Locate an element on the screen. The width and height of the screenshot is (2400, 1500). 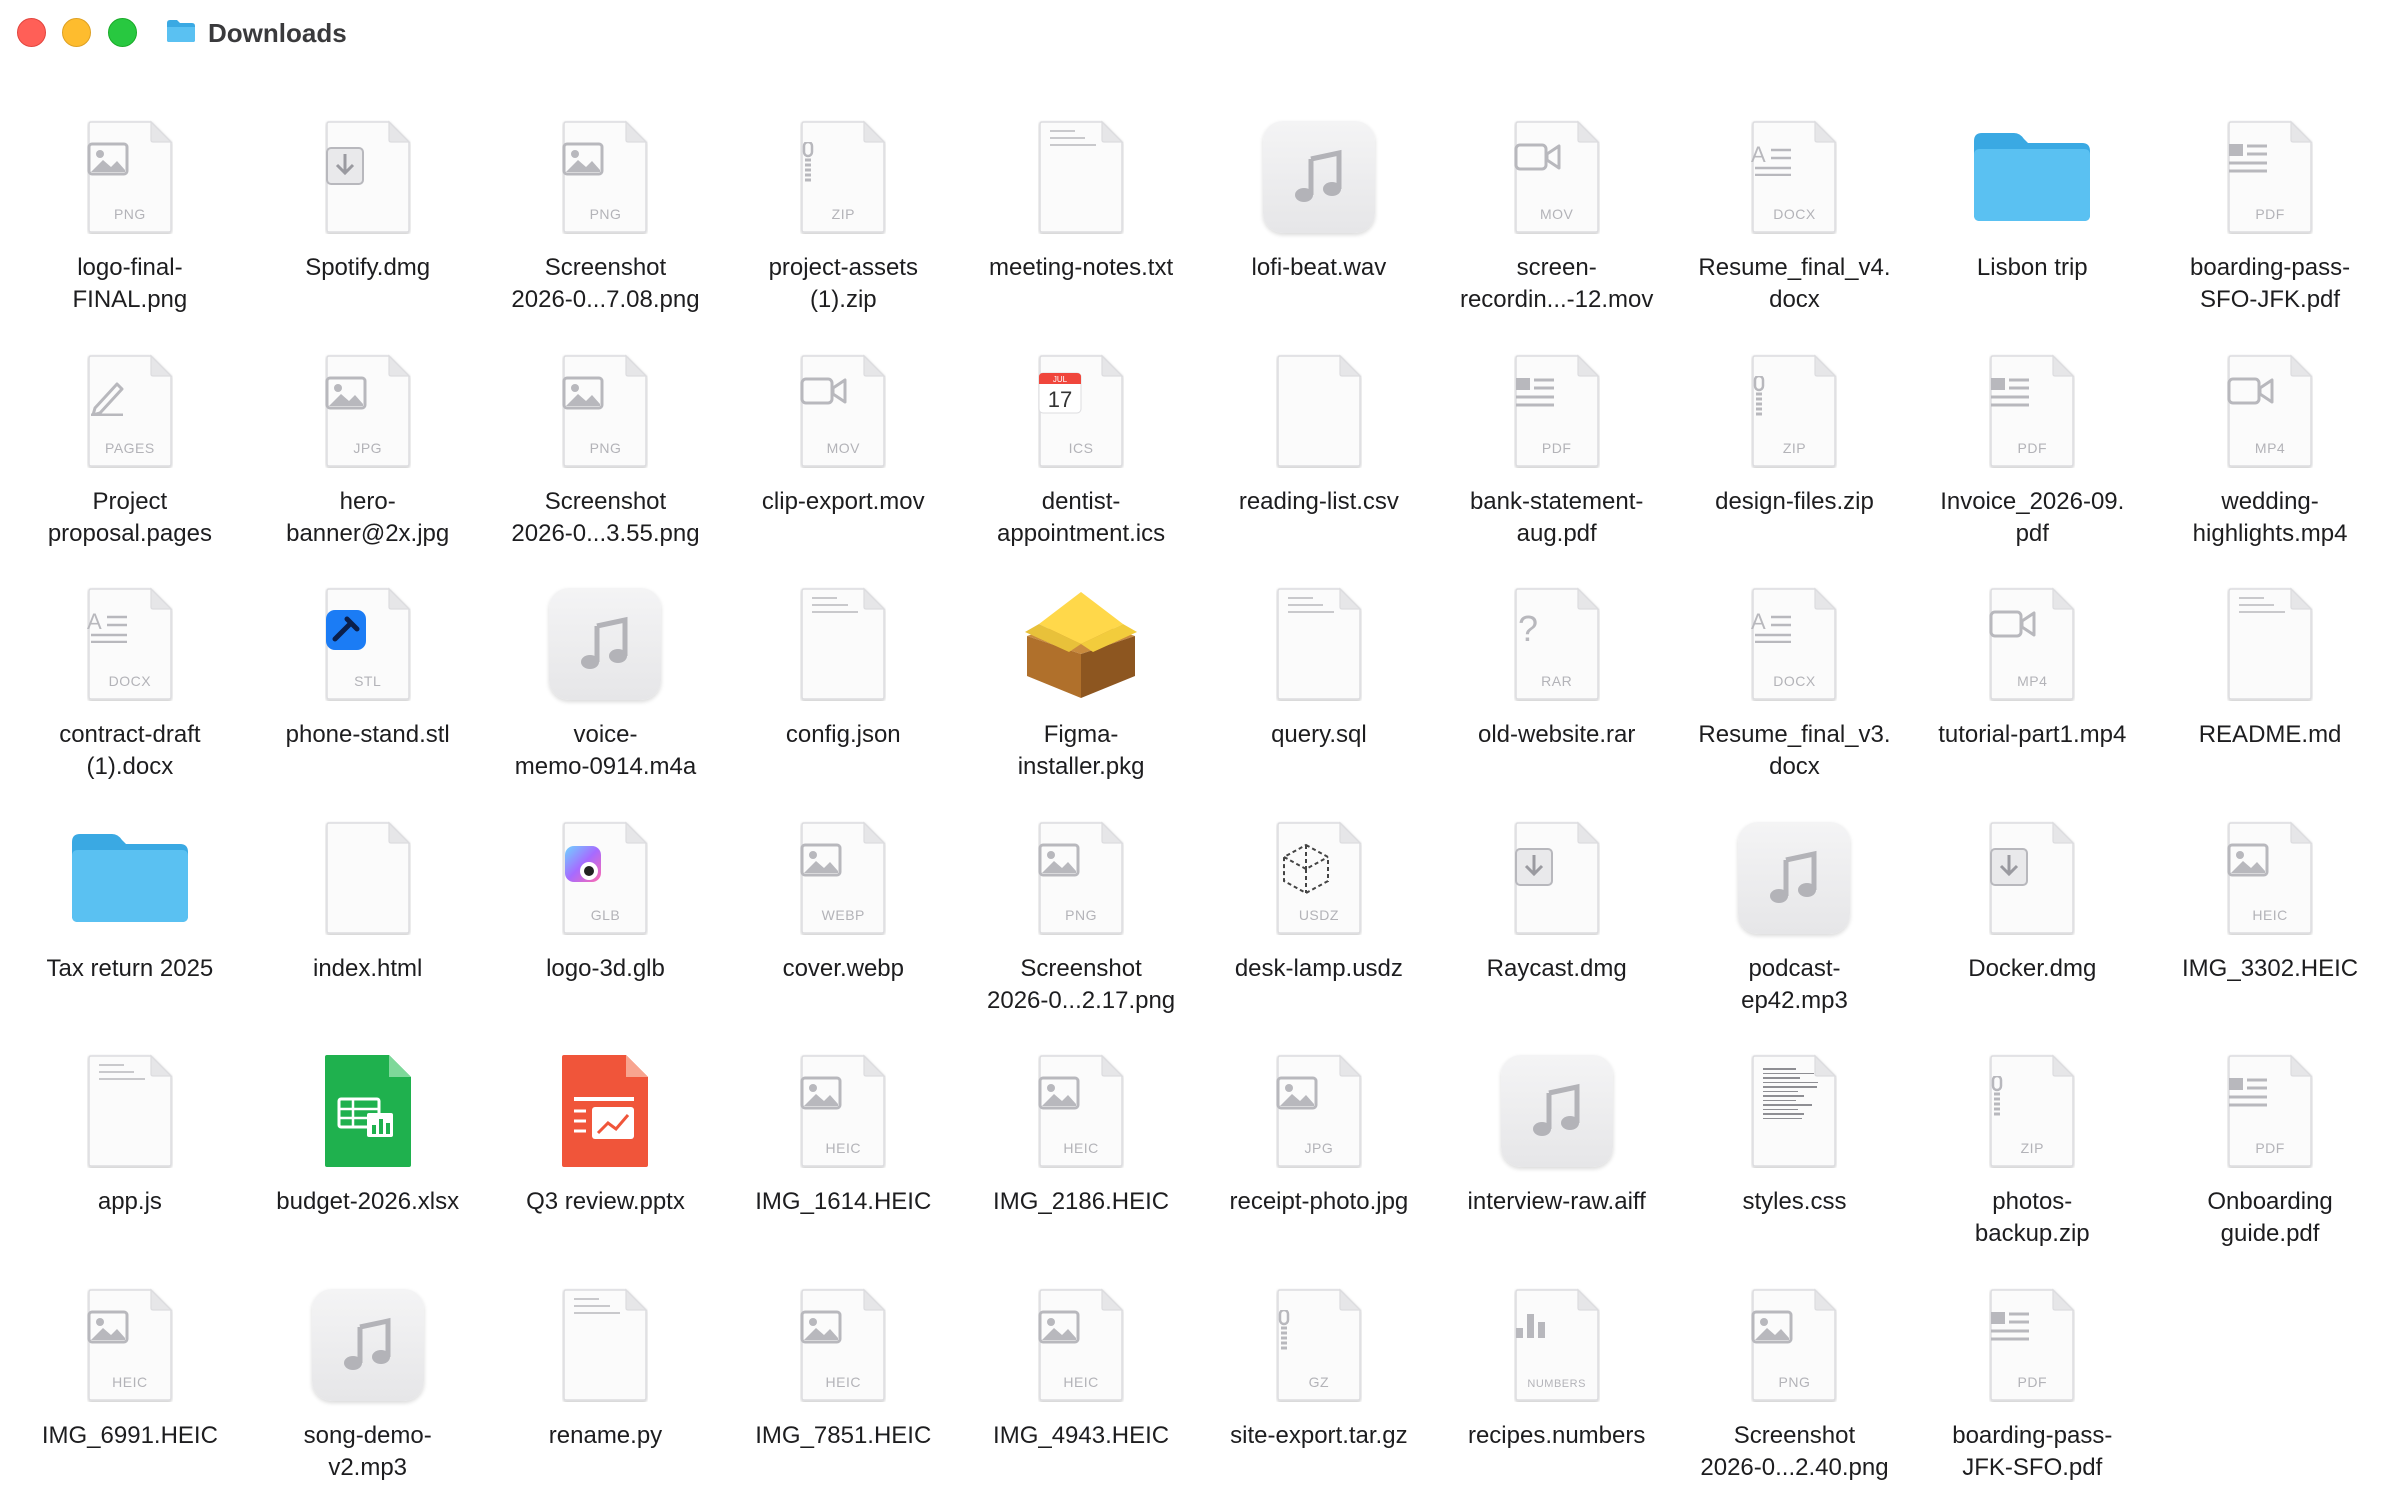
file-item: A DOCX Resume_final_v3. docx is located at coordinates (1795, 696).